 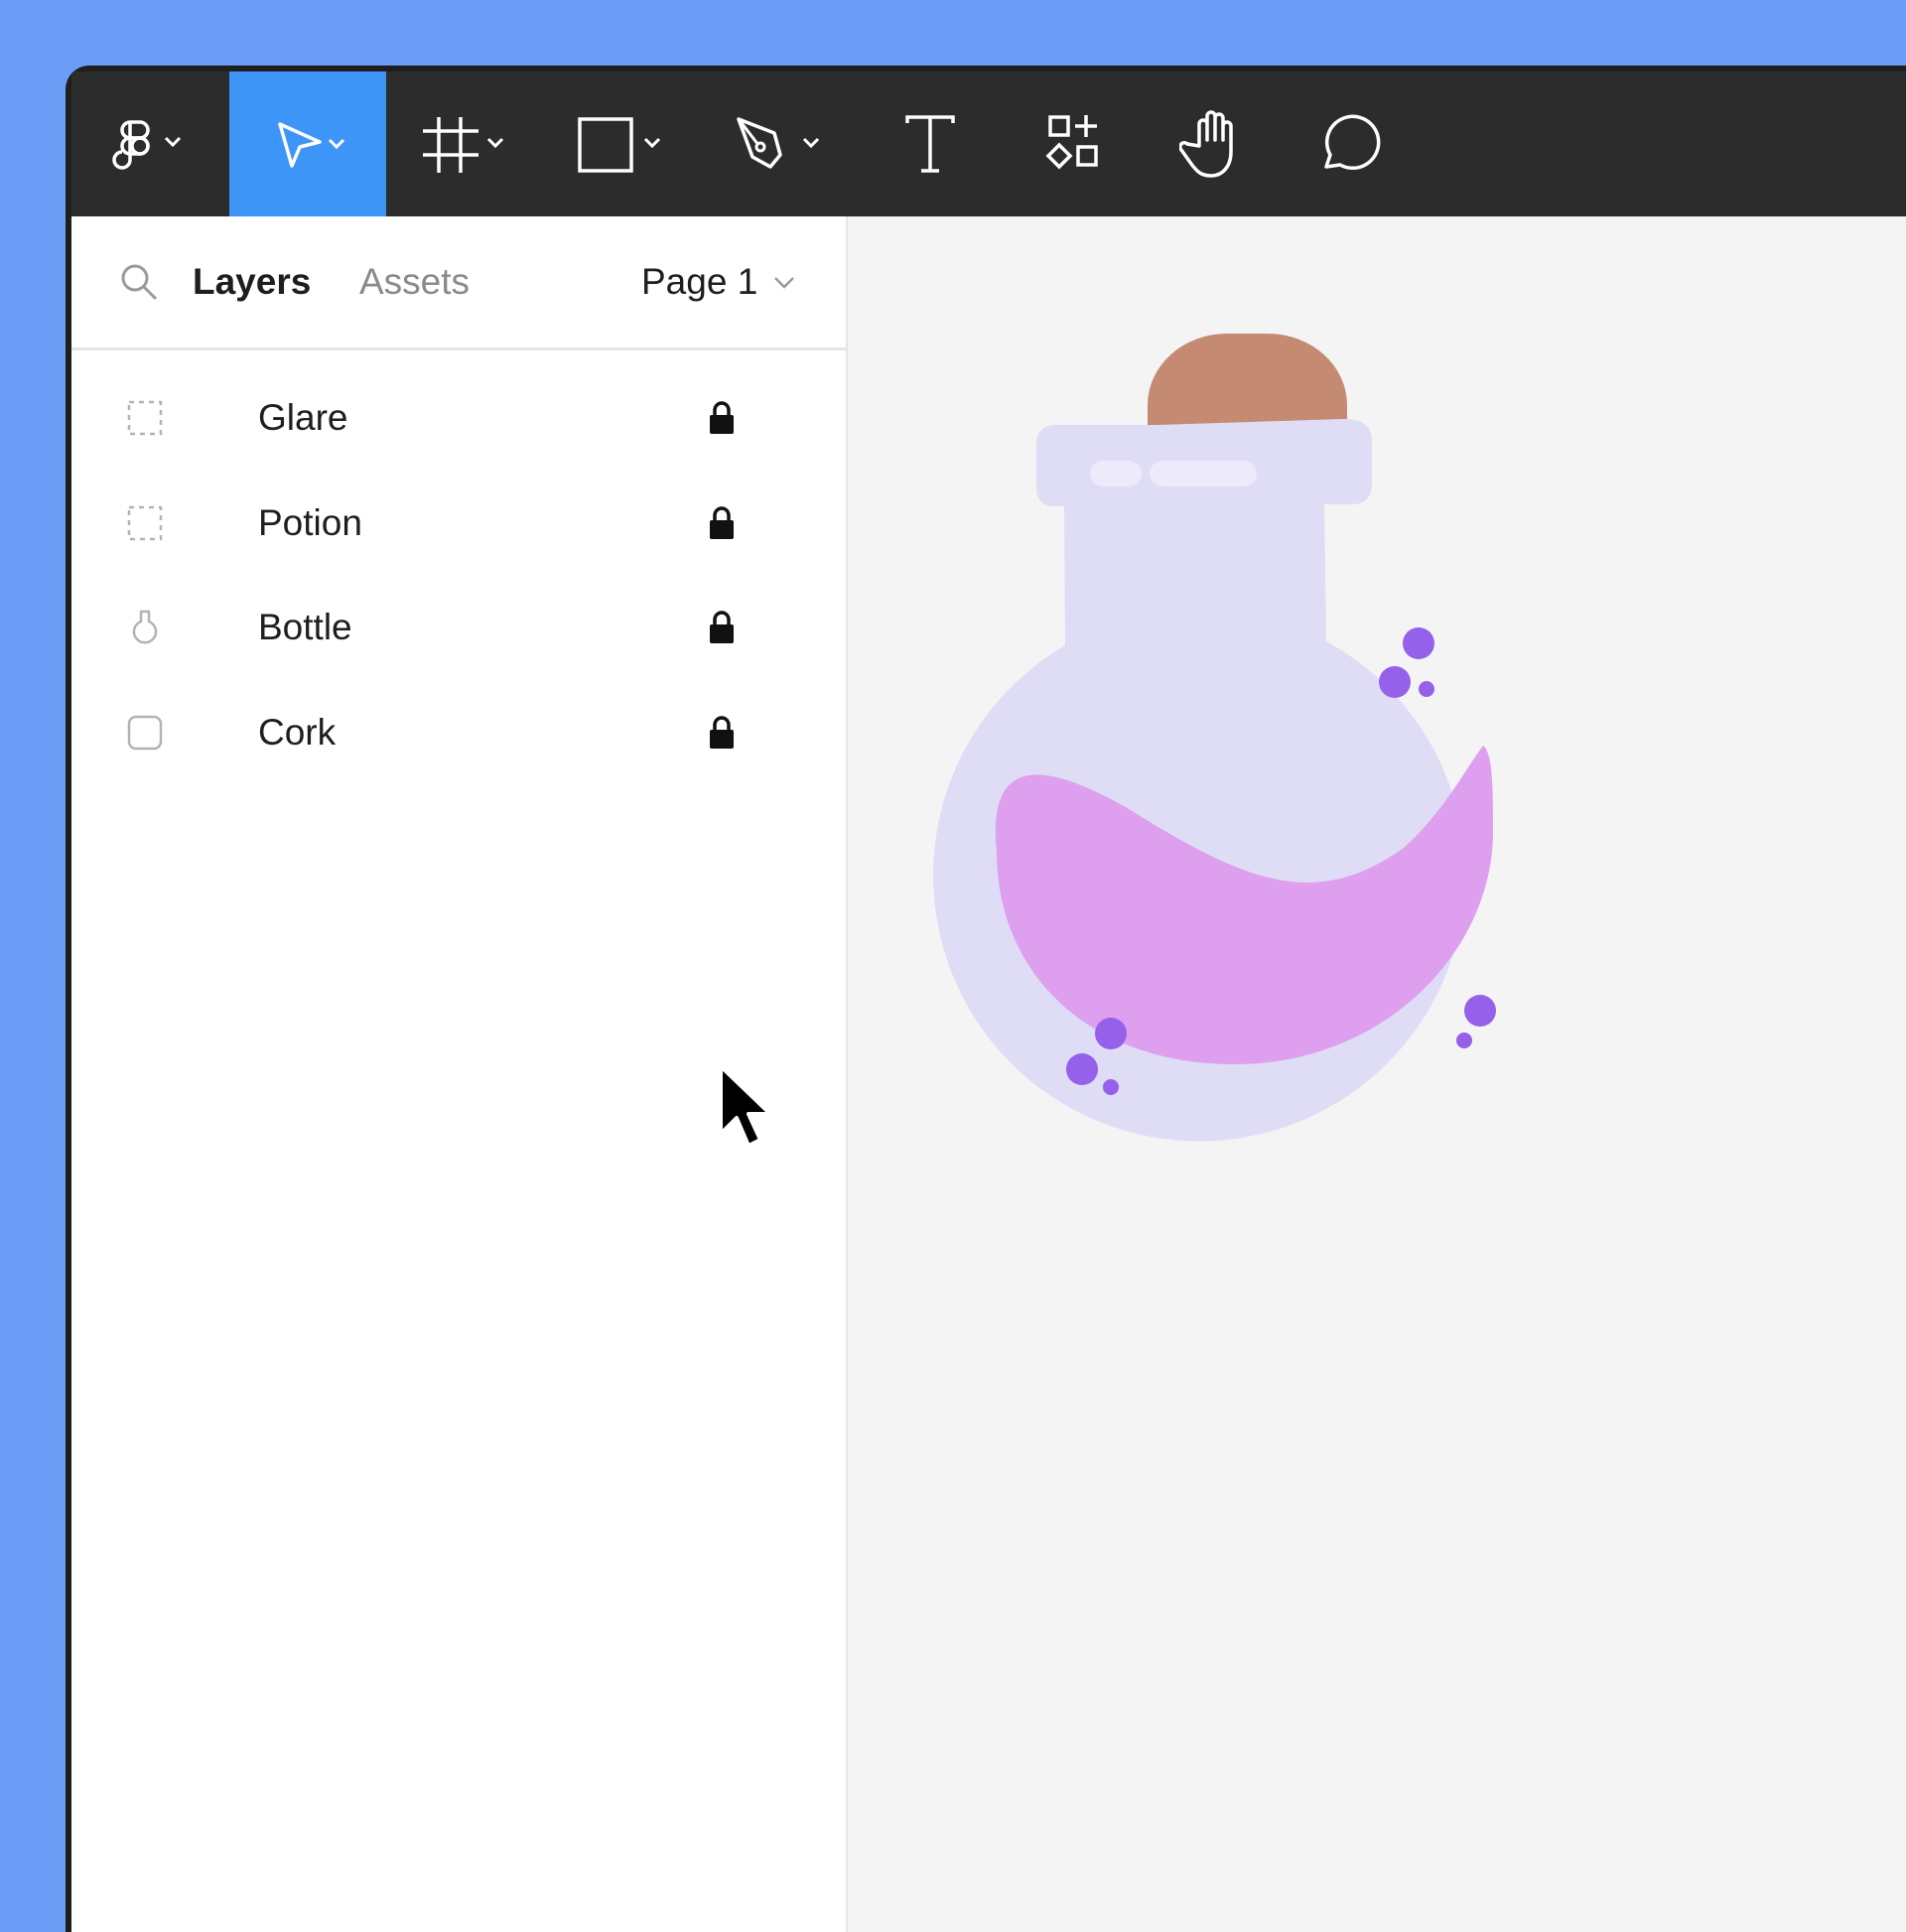 I want to click on frame-icon, so click(x=463, y=145).